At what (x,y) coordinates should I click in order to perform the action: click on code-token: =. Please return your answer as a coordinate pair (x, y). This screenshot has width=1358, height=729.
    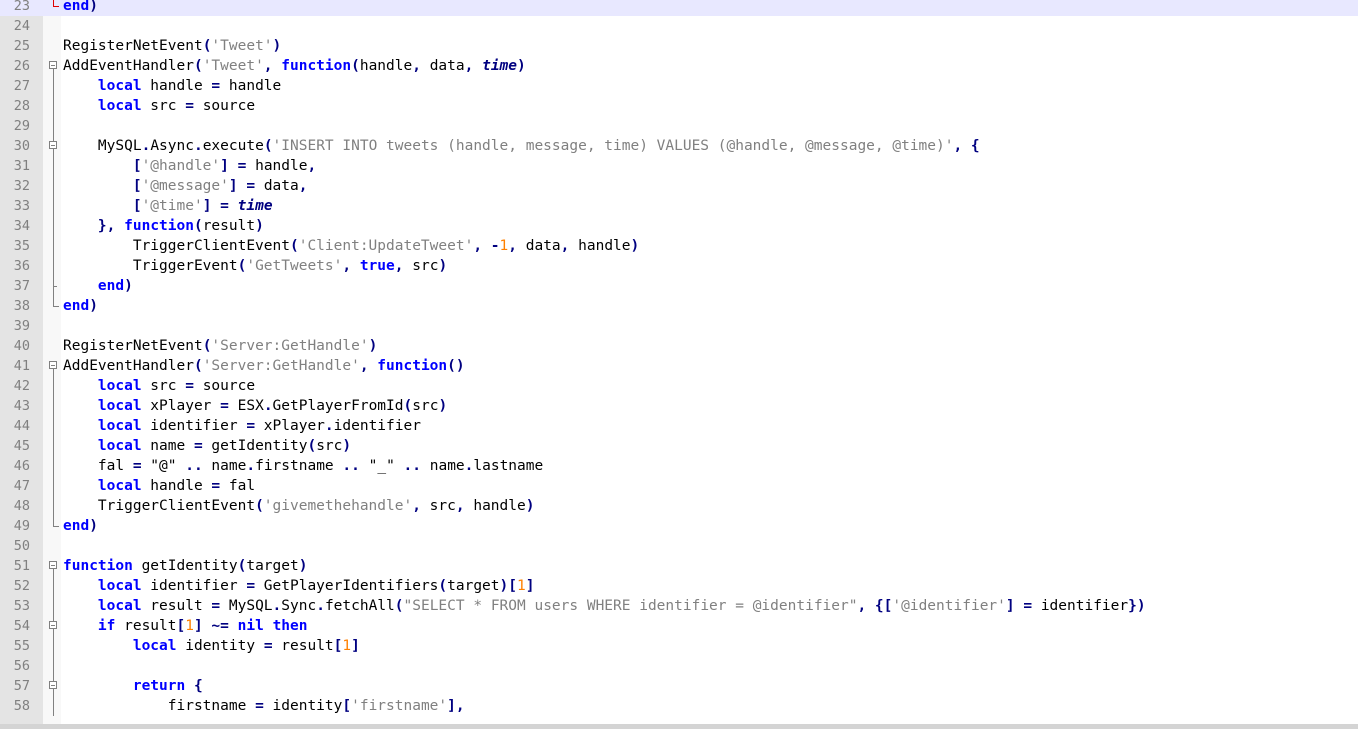
    Looking at the image, I should click on (216, 86).